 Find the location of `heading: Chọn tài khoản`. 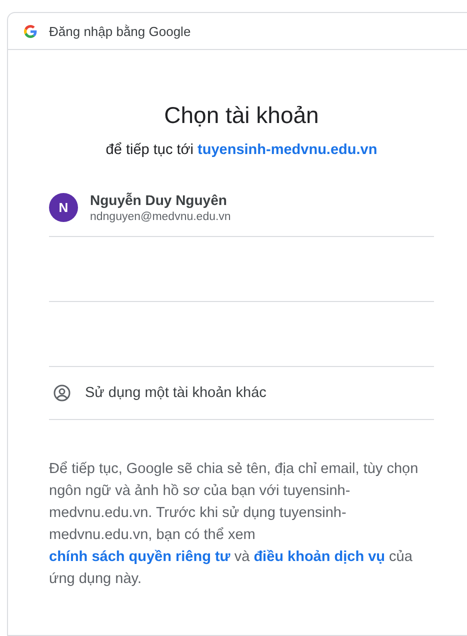

heading: Chọn tài khoản is located at coordinates (241, 115).